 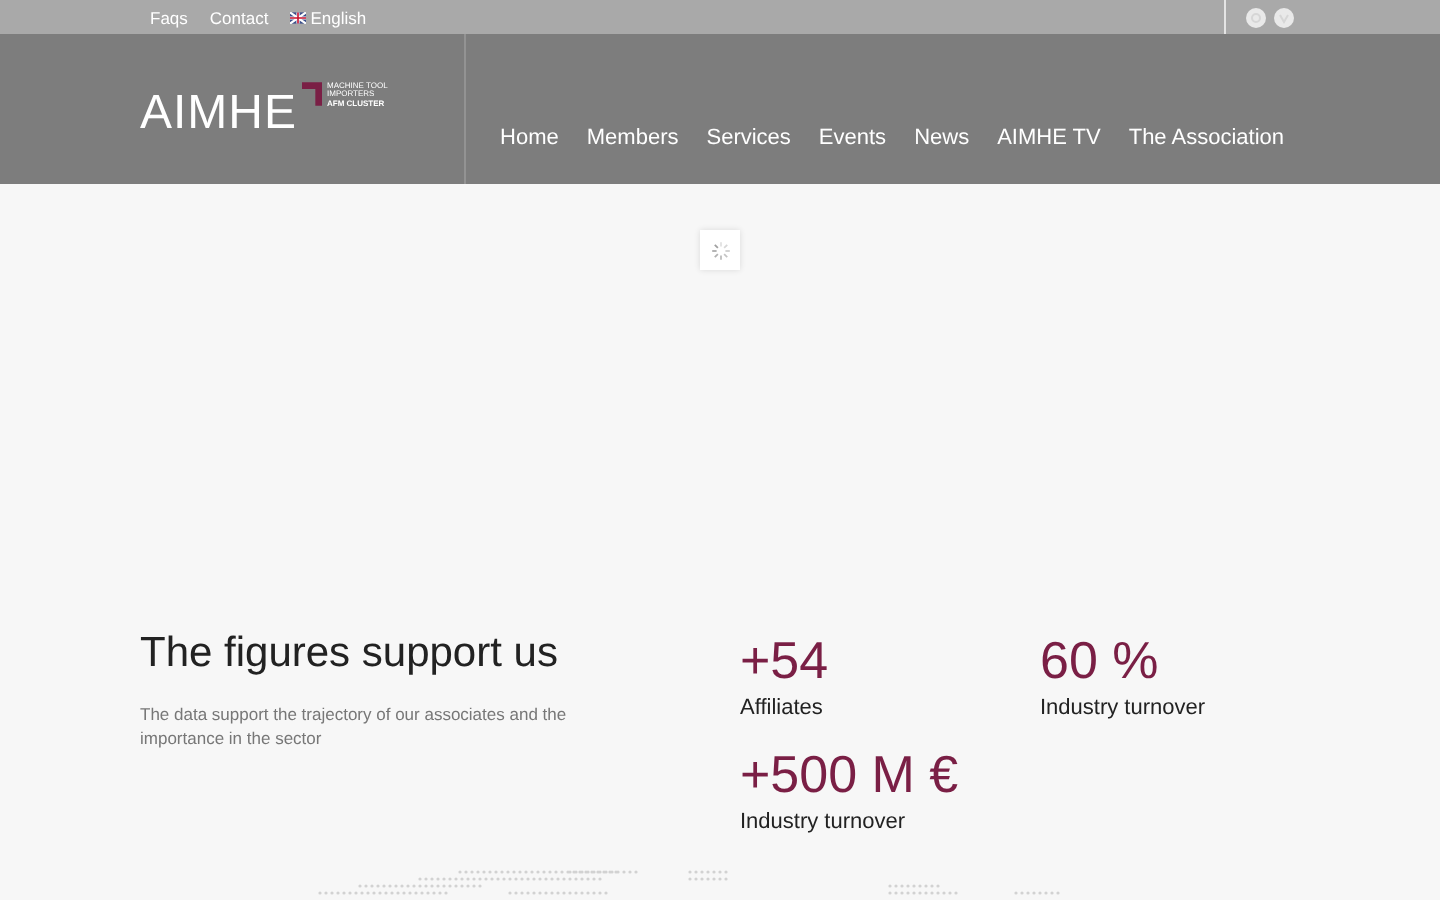 I want to click on logo-mark-icon, so click(x=311, y=93).